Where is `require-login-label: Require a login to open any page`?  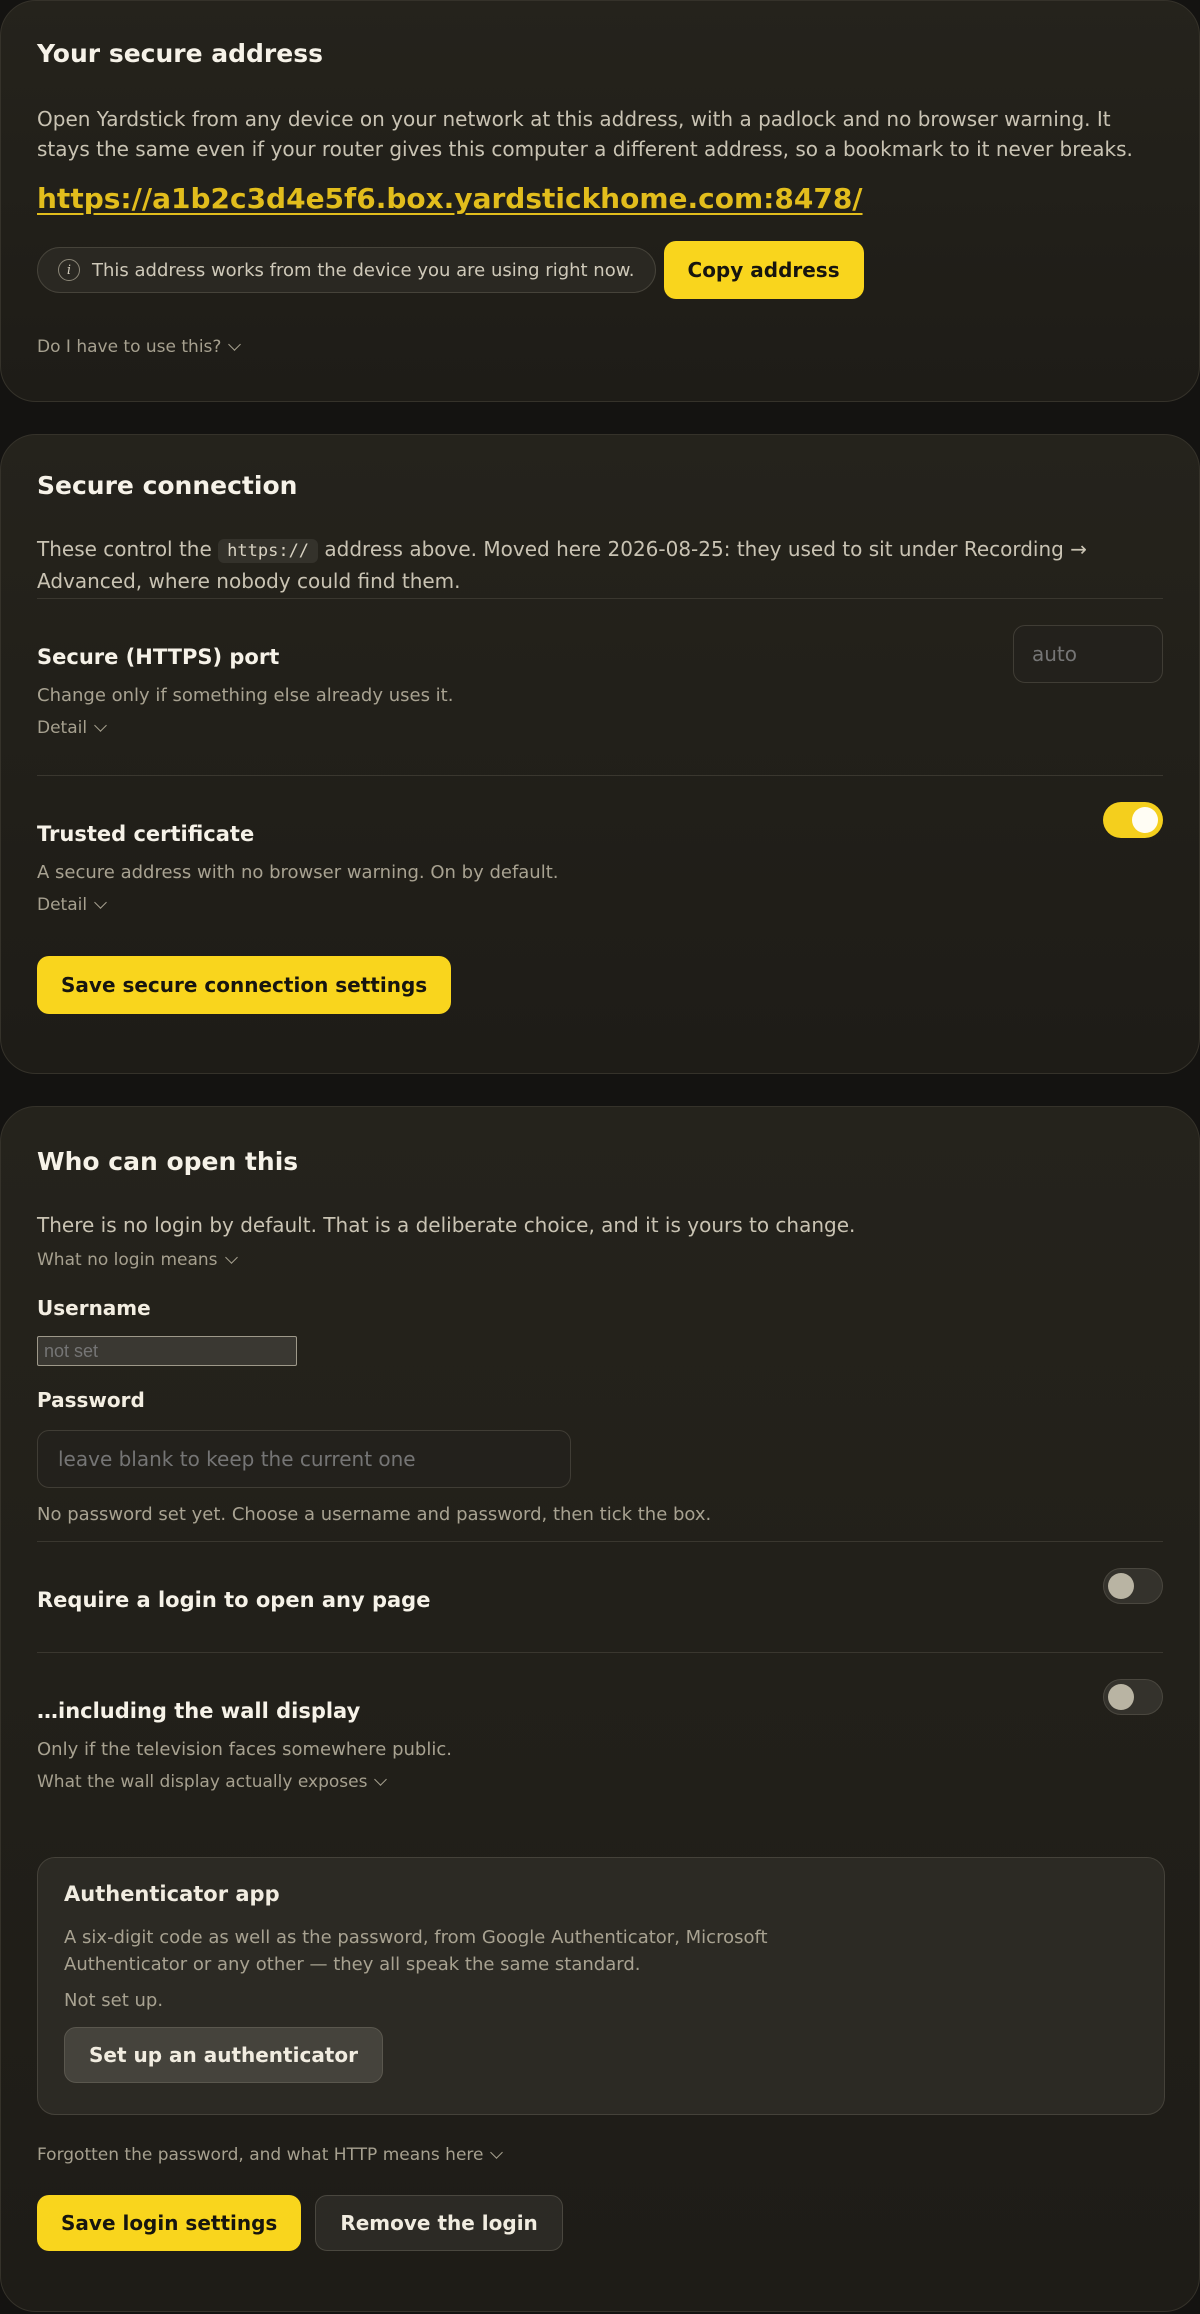 require-login-label: Require a login to open any page is located at coordinates (234, 1600).